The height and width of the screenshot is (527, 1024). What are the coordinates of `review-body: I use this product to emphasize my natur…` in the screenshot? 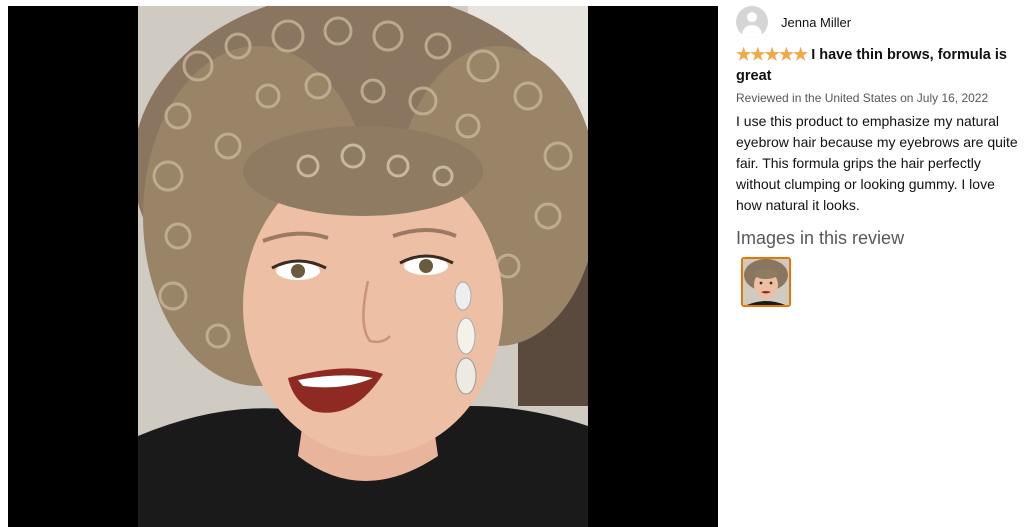 It's located at (877, 163).